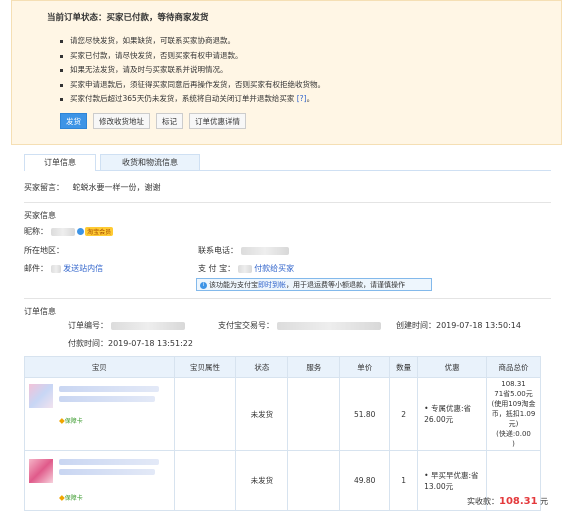 Image resolution: width=574 pixels, height=517 pixels. What do you see at coordinates (513, 384) in the screenshot?
I see `total-line: 108.31` at bounding box center [513, 384].